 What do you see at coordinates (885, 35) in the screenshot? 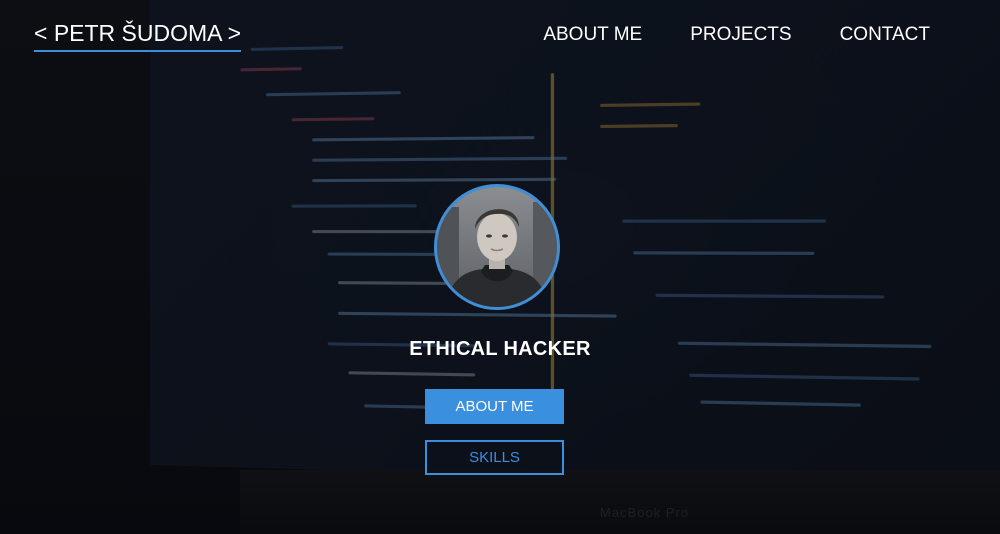
I see `nav-link-contact: CONTACT` at bounding box center [885, 35].